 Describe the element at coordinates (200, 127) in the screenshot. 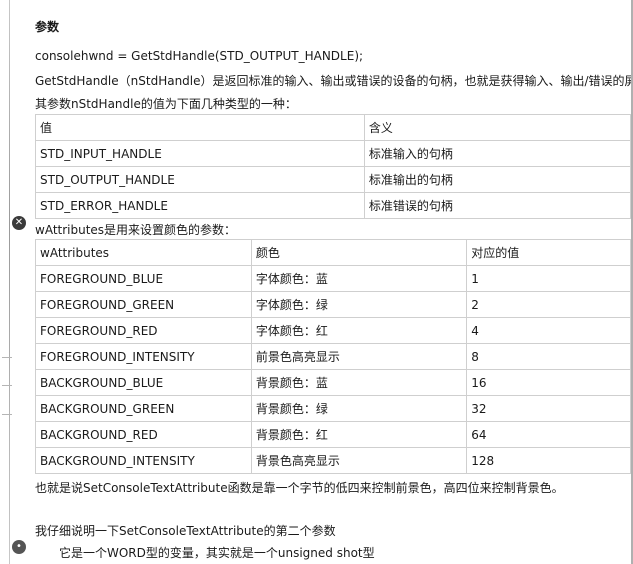

I see `table-header-cell: 值` at that location.